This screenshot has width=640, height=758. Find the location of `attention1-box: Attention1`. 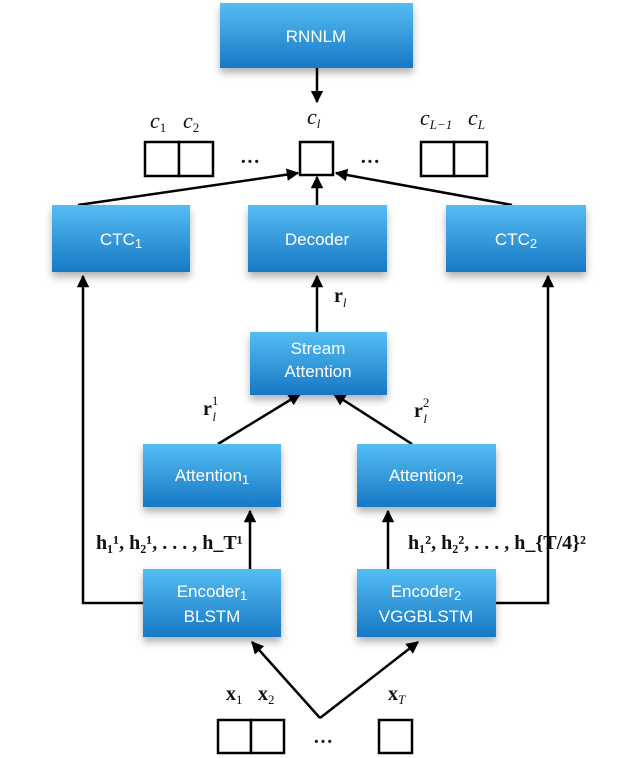

attention1-box: Attention1 is located at coordinates (212, 475).